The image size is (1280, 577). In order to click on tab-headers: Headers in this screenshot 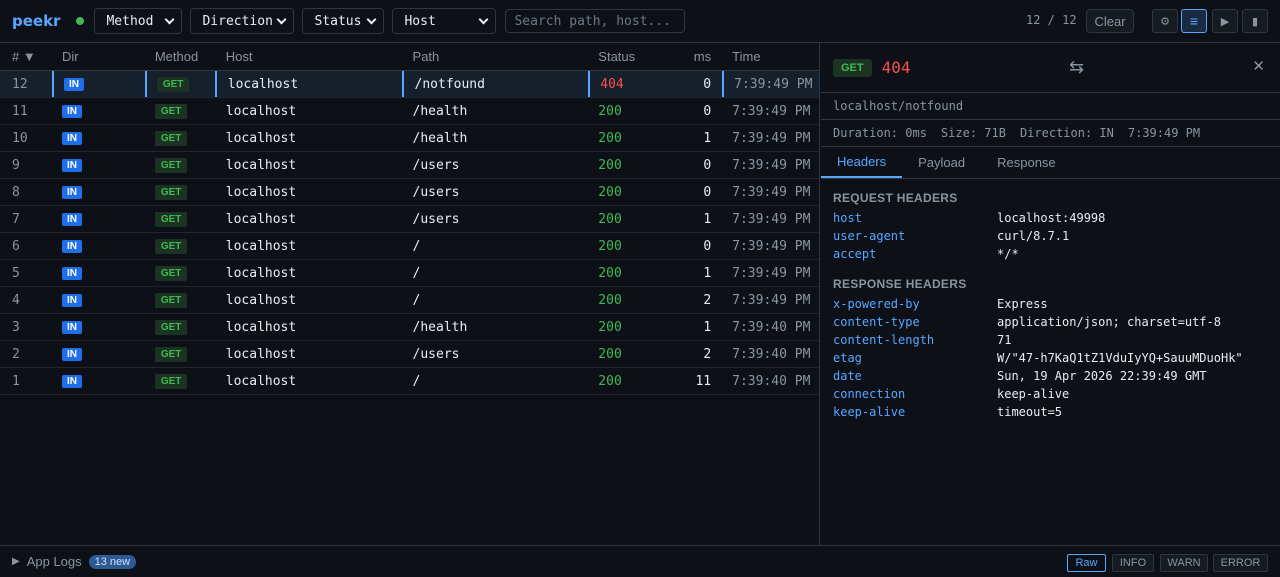, I will do `click(862, 162)`.